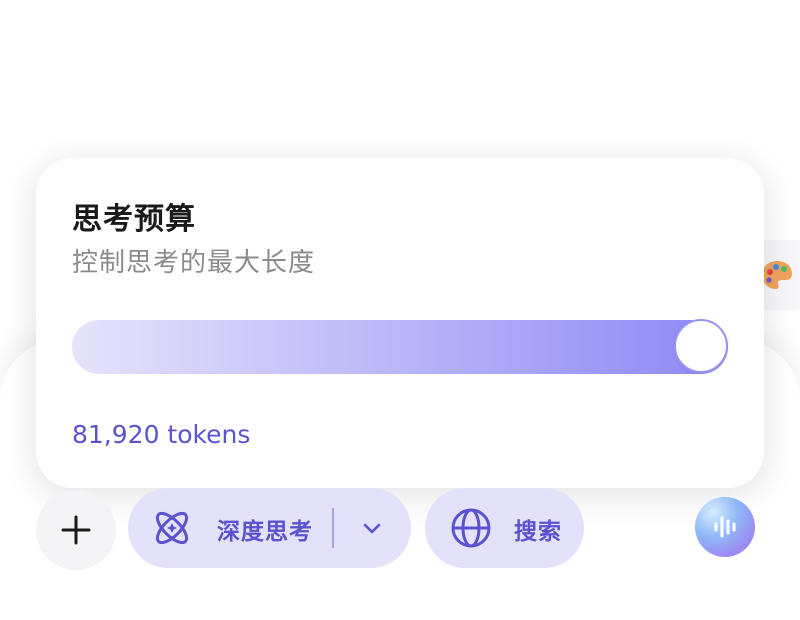 This screenshot has height=620, width=800. What do you see at coordinates (333, 528) in the screenshot?
I see `pill-divider` at bounding box center [333, 528].